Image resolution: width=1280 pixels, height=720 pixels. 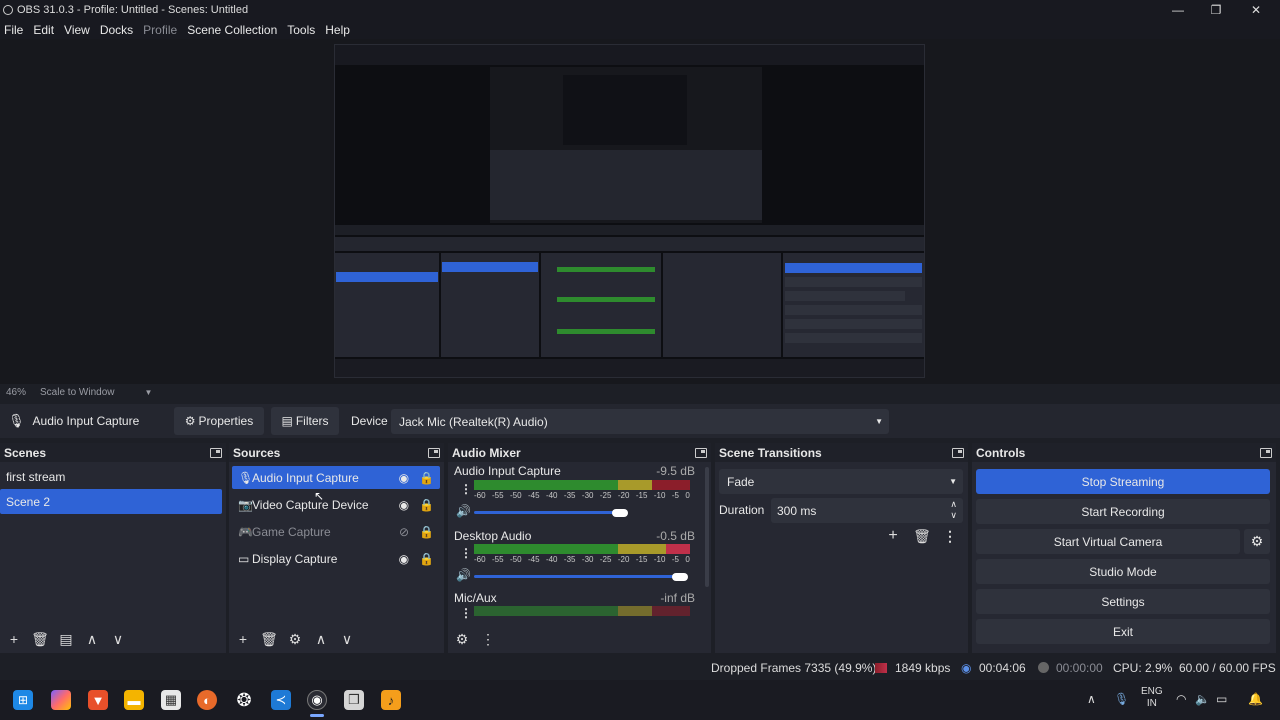 I want to click on menu-edit: Edit, so click(x=44, y=30).